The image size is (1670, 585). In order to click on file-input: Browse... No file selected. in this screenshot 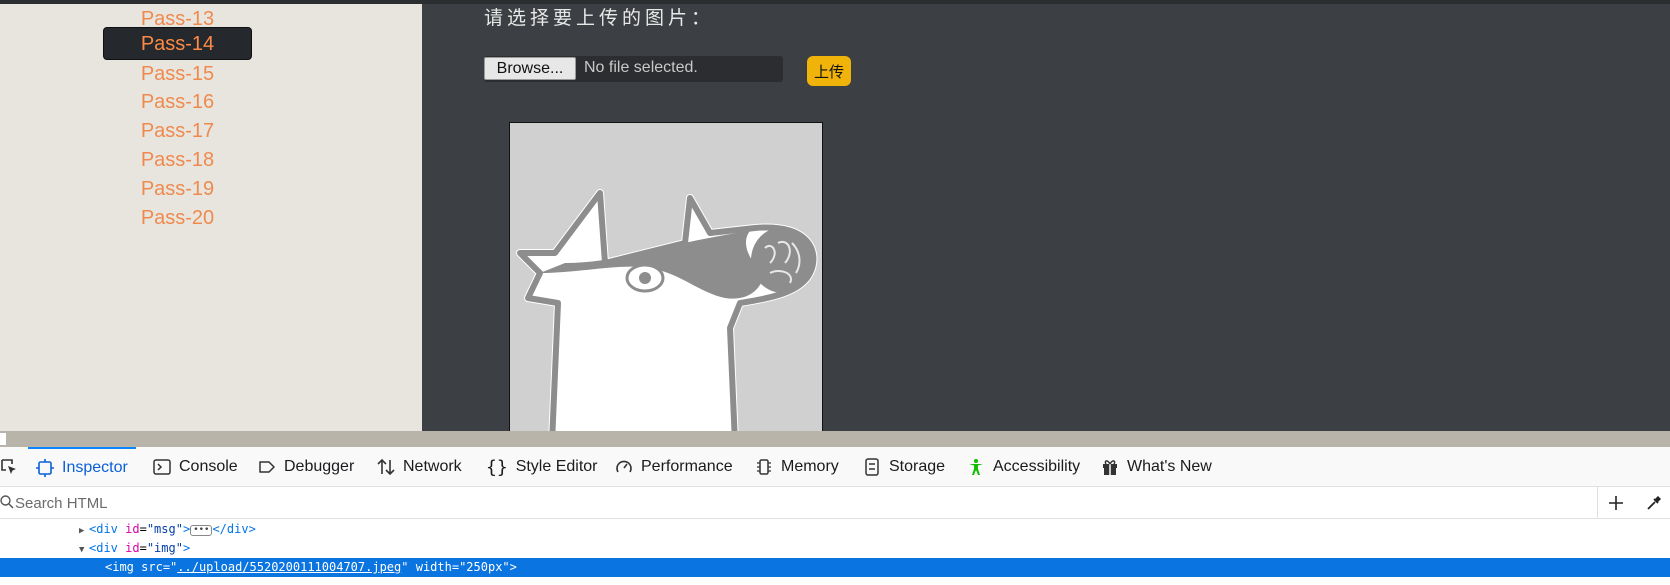, I will do `click(633, 69)`.